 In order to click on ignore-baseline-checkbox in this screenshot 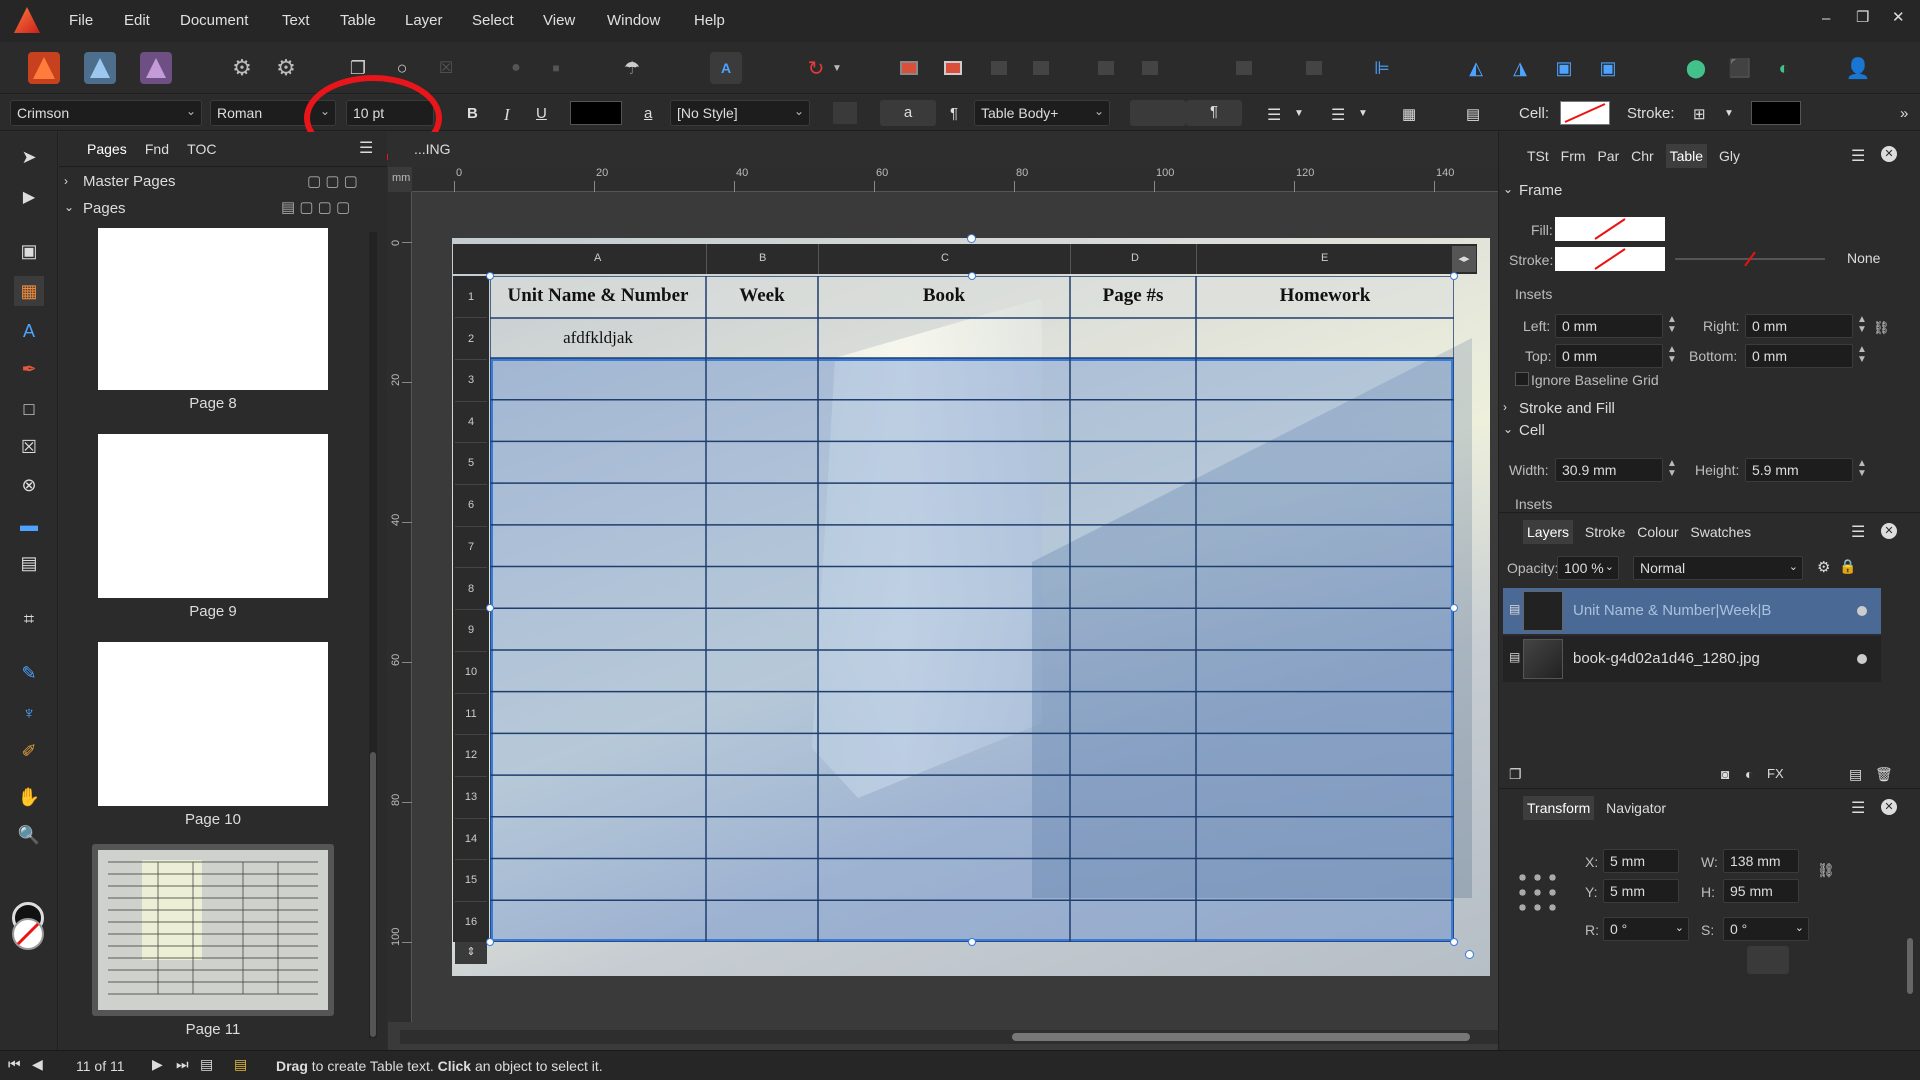, I will do `click(1522, 379)`.